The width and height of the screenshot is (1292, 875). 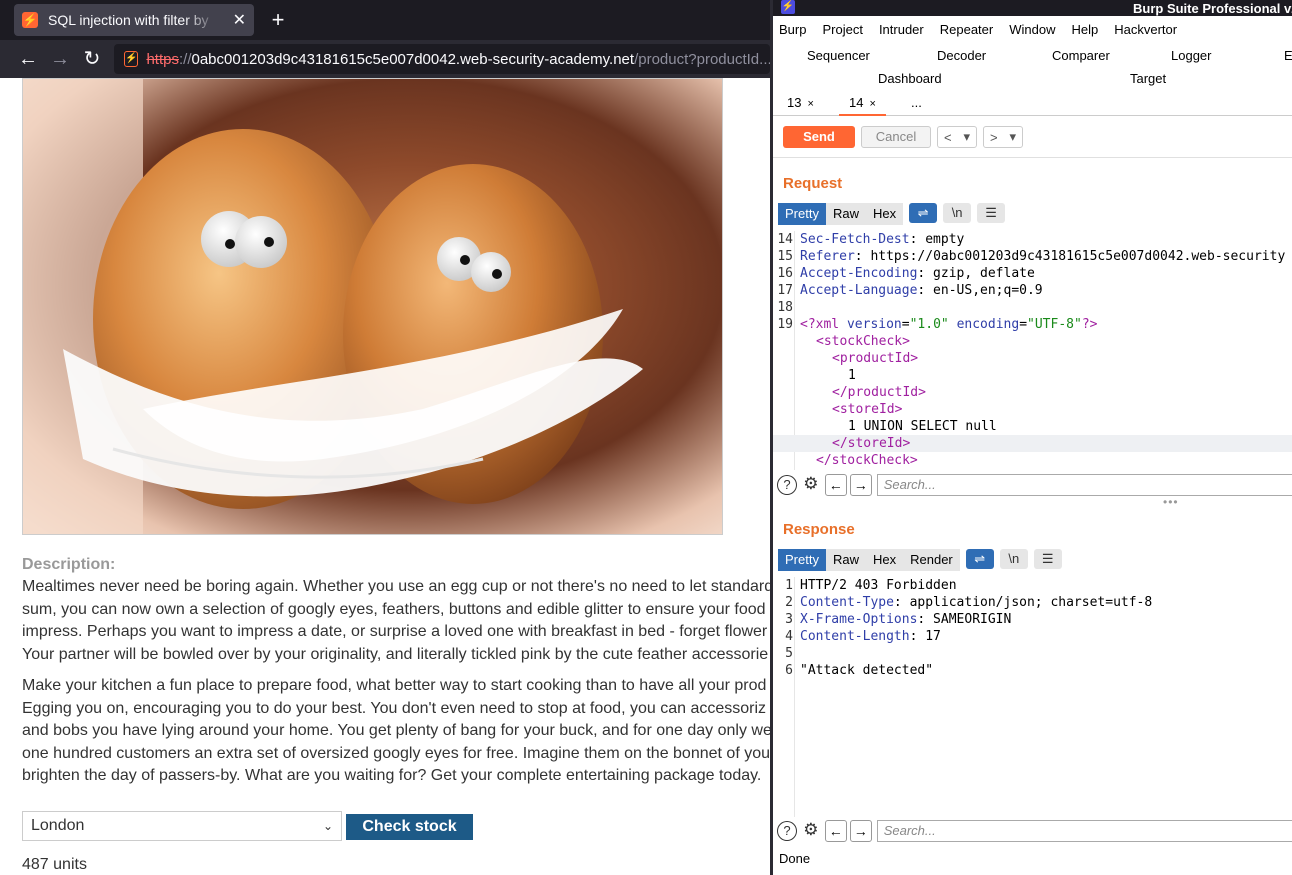 I want to click on response-line: 3 X-Frame-Options: SAMEORIGIN, so click(x=898, y=619).